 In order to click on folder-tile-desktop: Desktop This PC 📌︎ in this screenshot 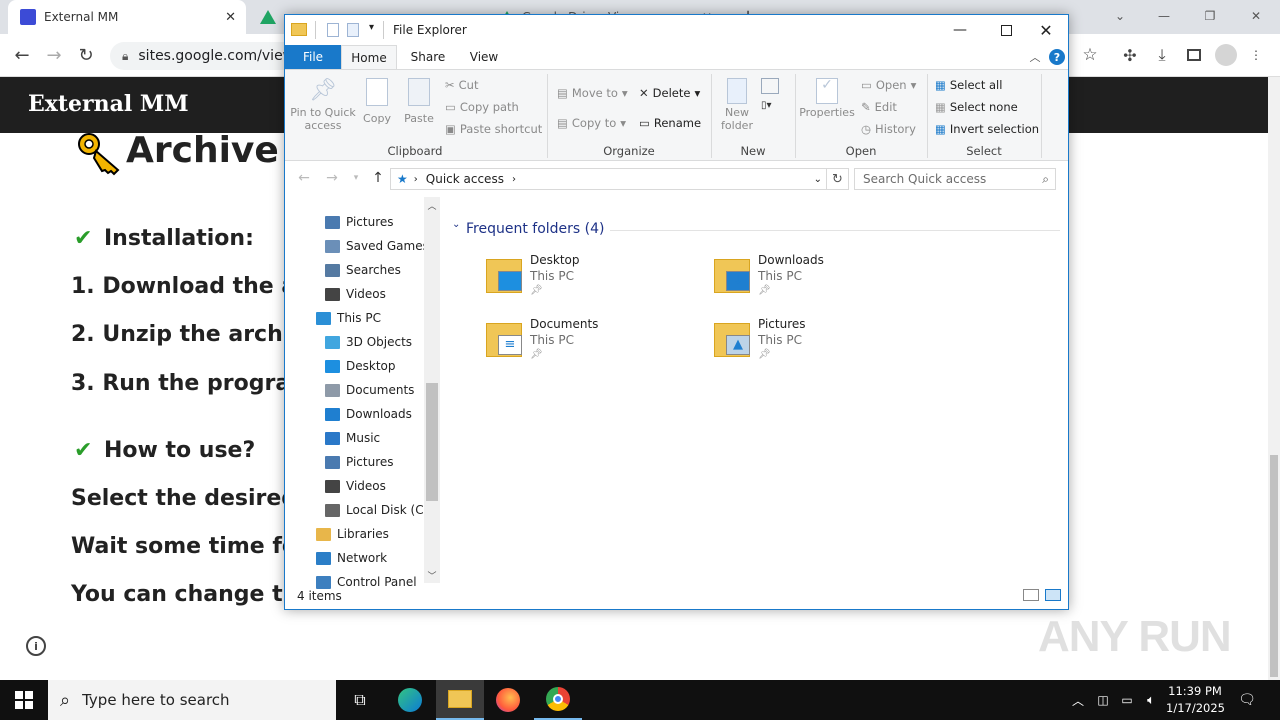, I will do `click(594, 281)`.